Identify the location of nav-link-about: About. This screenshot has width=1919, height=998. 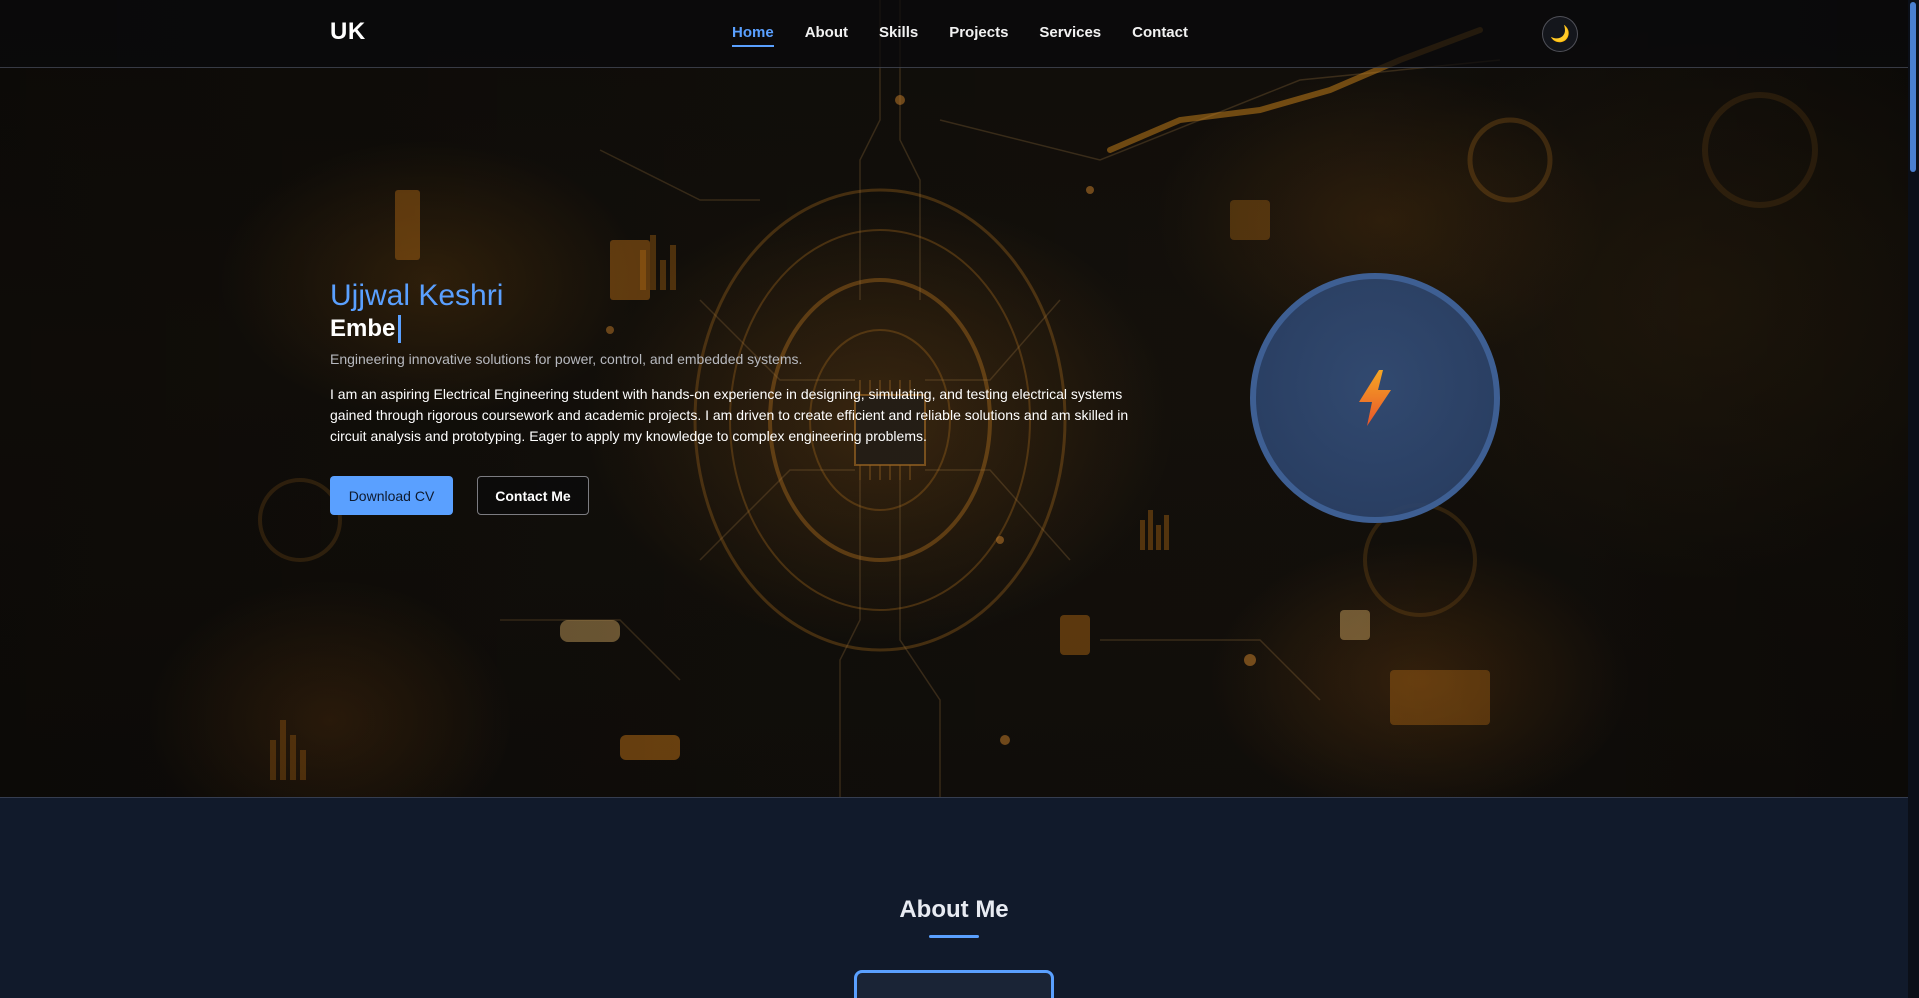
(826, 35).